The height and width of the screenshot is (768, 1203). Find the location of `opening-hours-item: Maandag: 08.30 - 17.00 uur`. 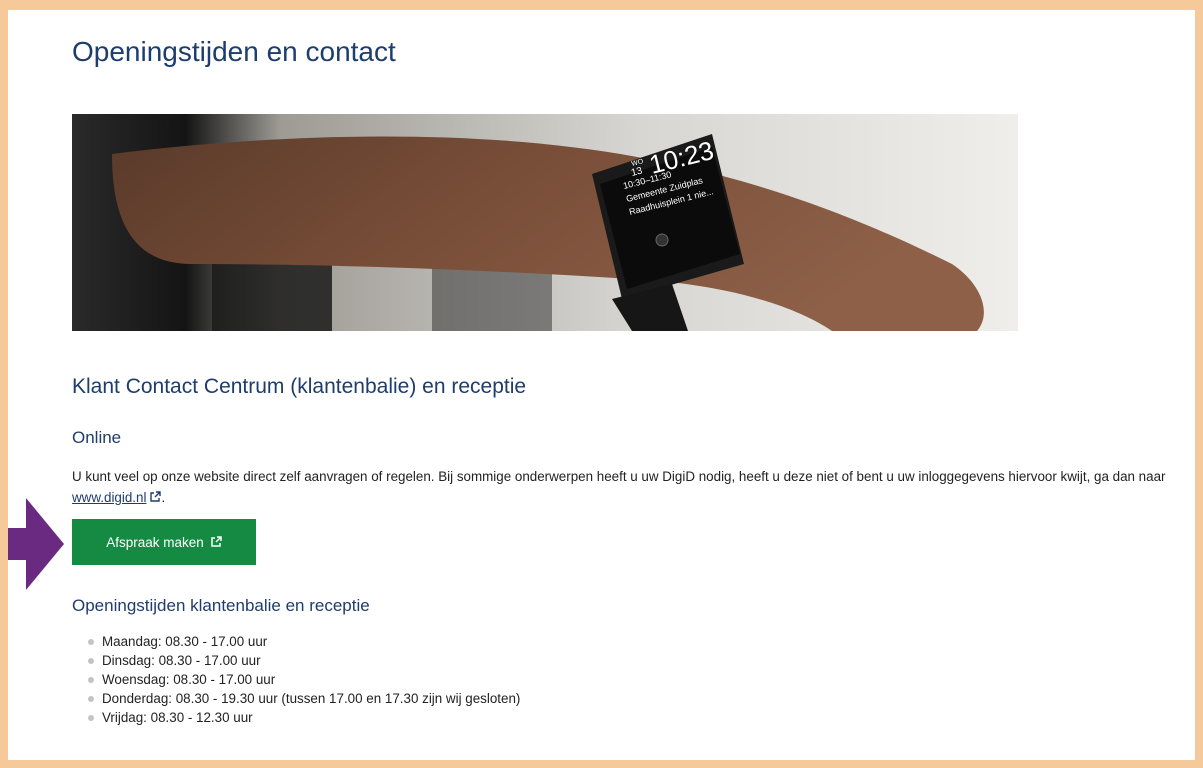

opening-hours-item: Maandag: 08.30 - 17.00 uur is located at coordinates (296, 641).